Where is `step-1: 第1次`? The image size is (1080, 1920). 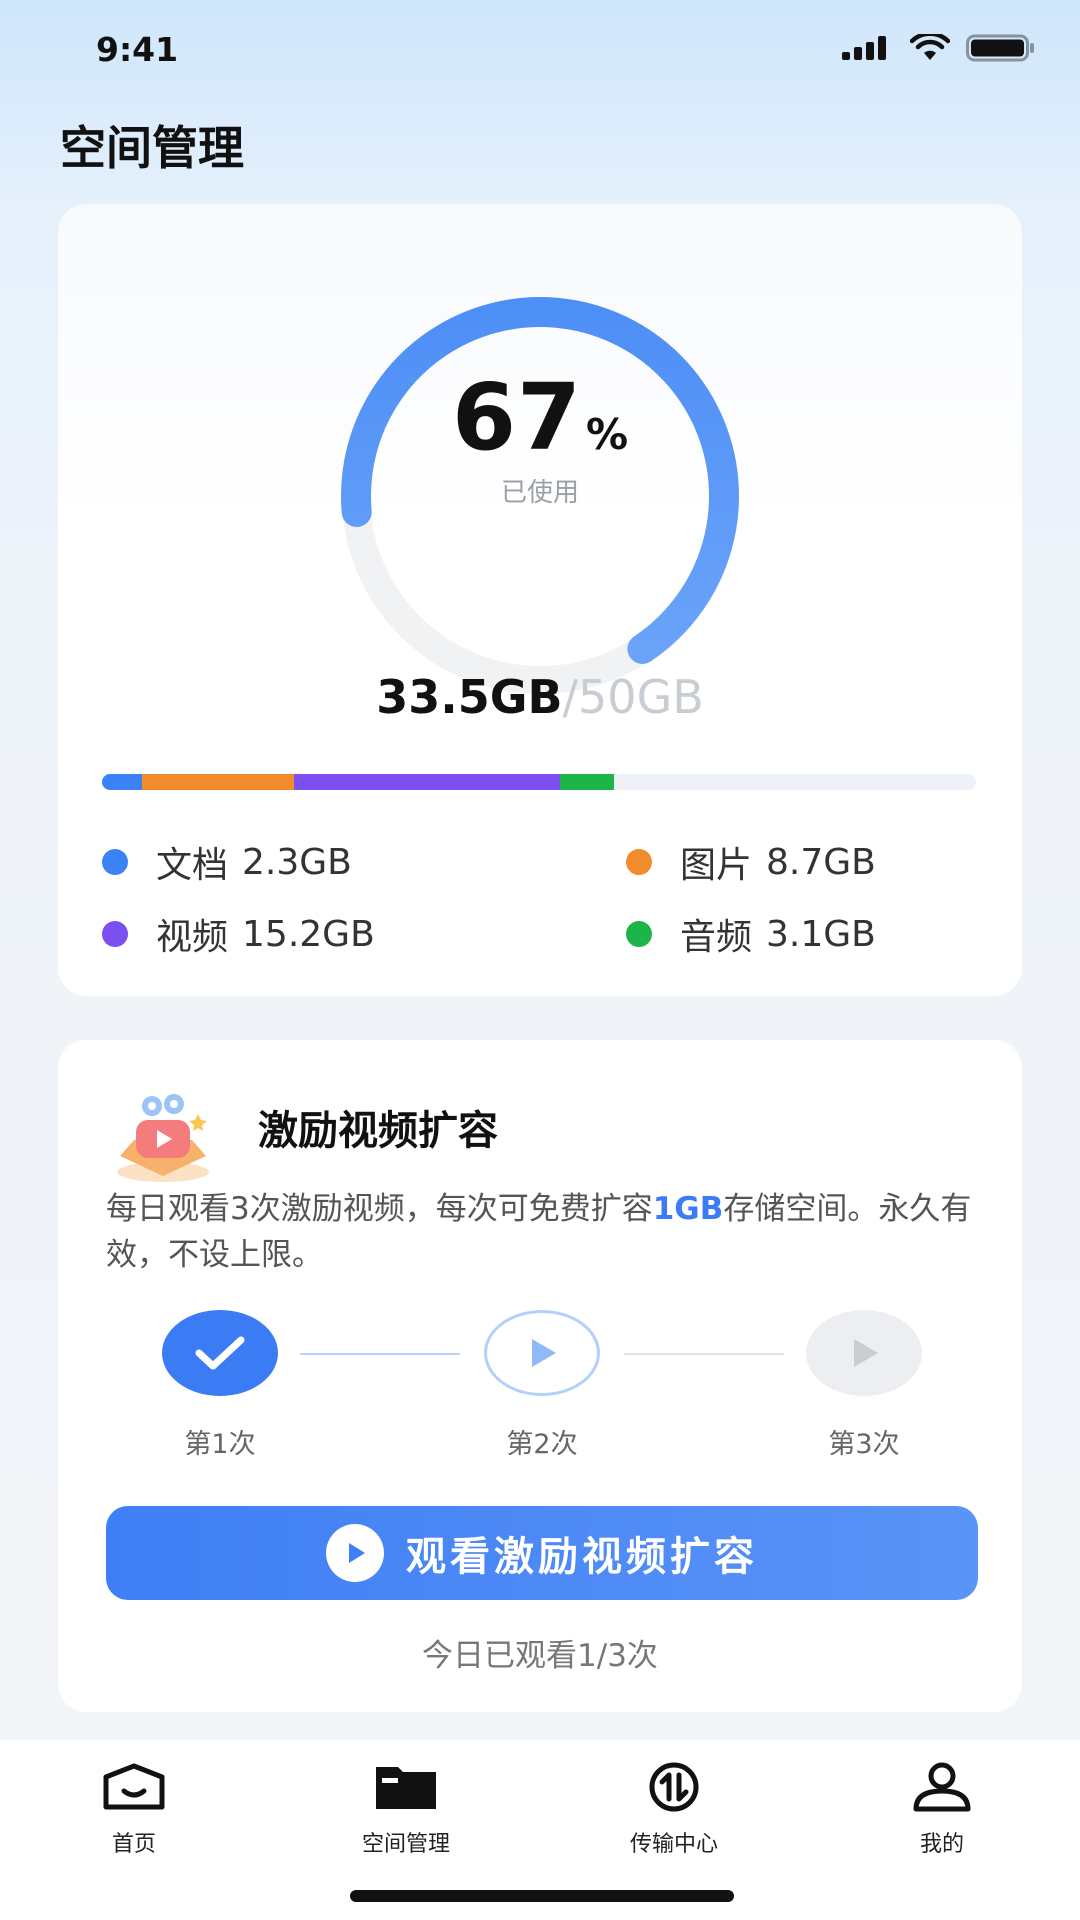
step-1: 第1次 is located at coordinates (220, 1385).